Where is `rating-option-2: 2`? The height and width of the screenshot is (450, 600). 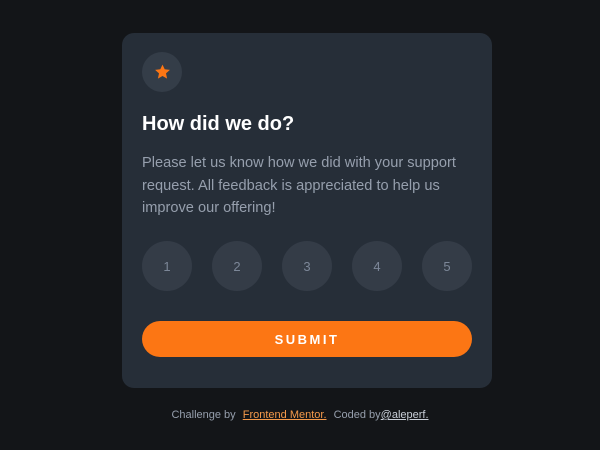 rating-option-2: 2 is located at coordinates (237, 266).